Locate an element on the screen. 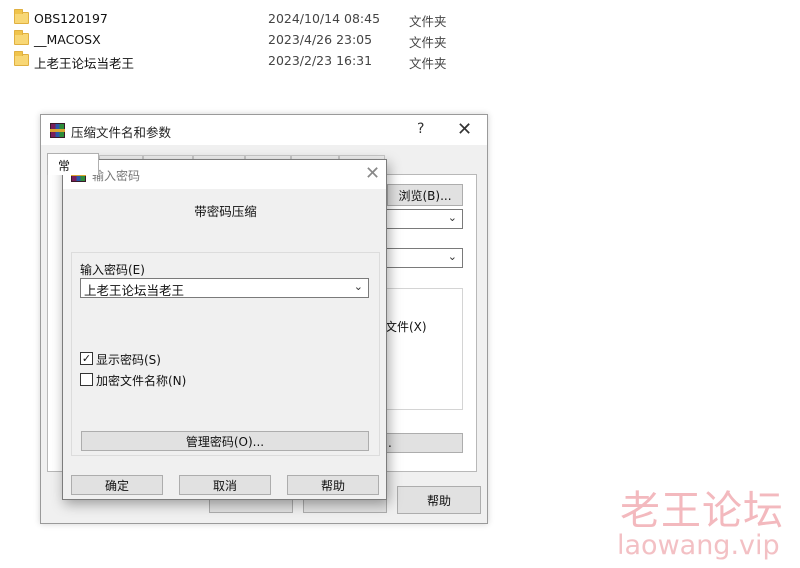 This screenshot has width=800, height=568. password-value: 上老王论坛当老王 is located at coordinates (134, 290).